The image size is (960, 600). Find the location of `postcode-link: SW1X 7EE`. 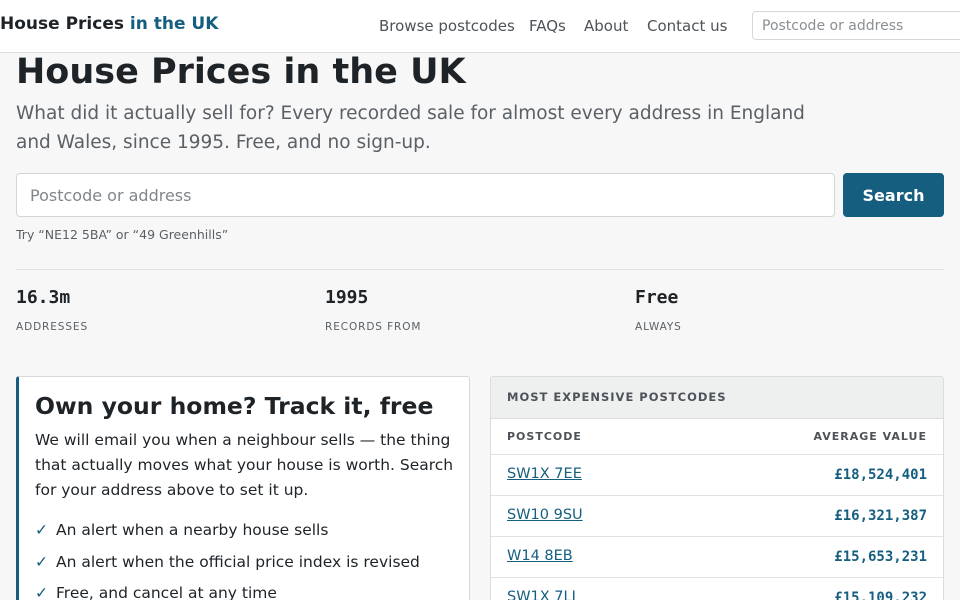

postcode-link: SW1X 7EE is located at coordinates (544, 474).